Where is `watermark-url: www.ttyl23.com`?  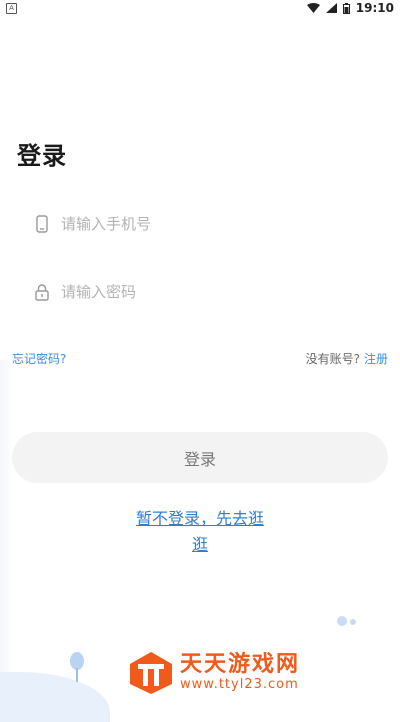 watermark-url: www.ttyl23.com is located at coordinates (239, 684).